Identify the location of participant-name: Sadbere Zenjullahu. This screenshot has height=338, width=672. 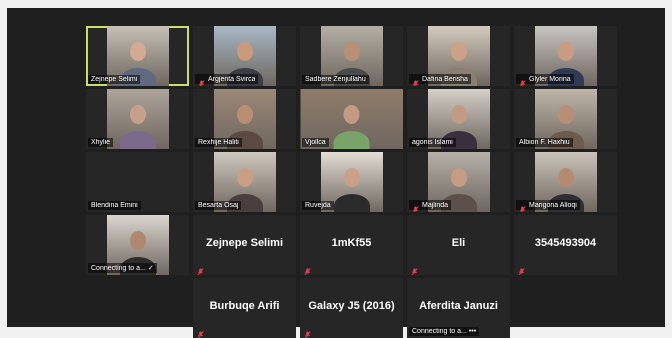
(335, 79).